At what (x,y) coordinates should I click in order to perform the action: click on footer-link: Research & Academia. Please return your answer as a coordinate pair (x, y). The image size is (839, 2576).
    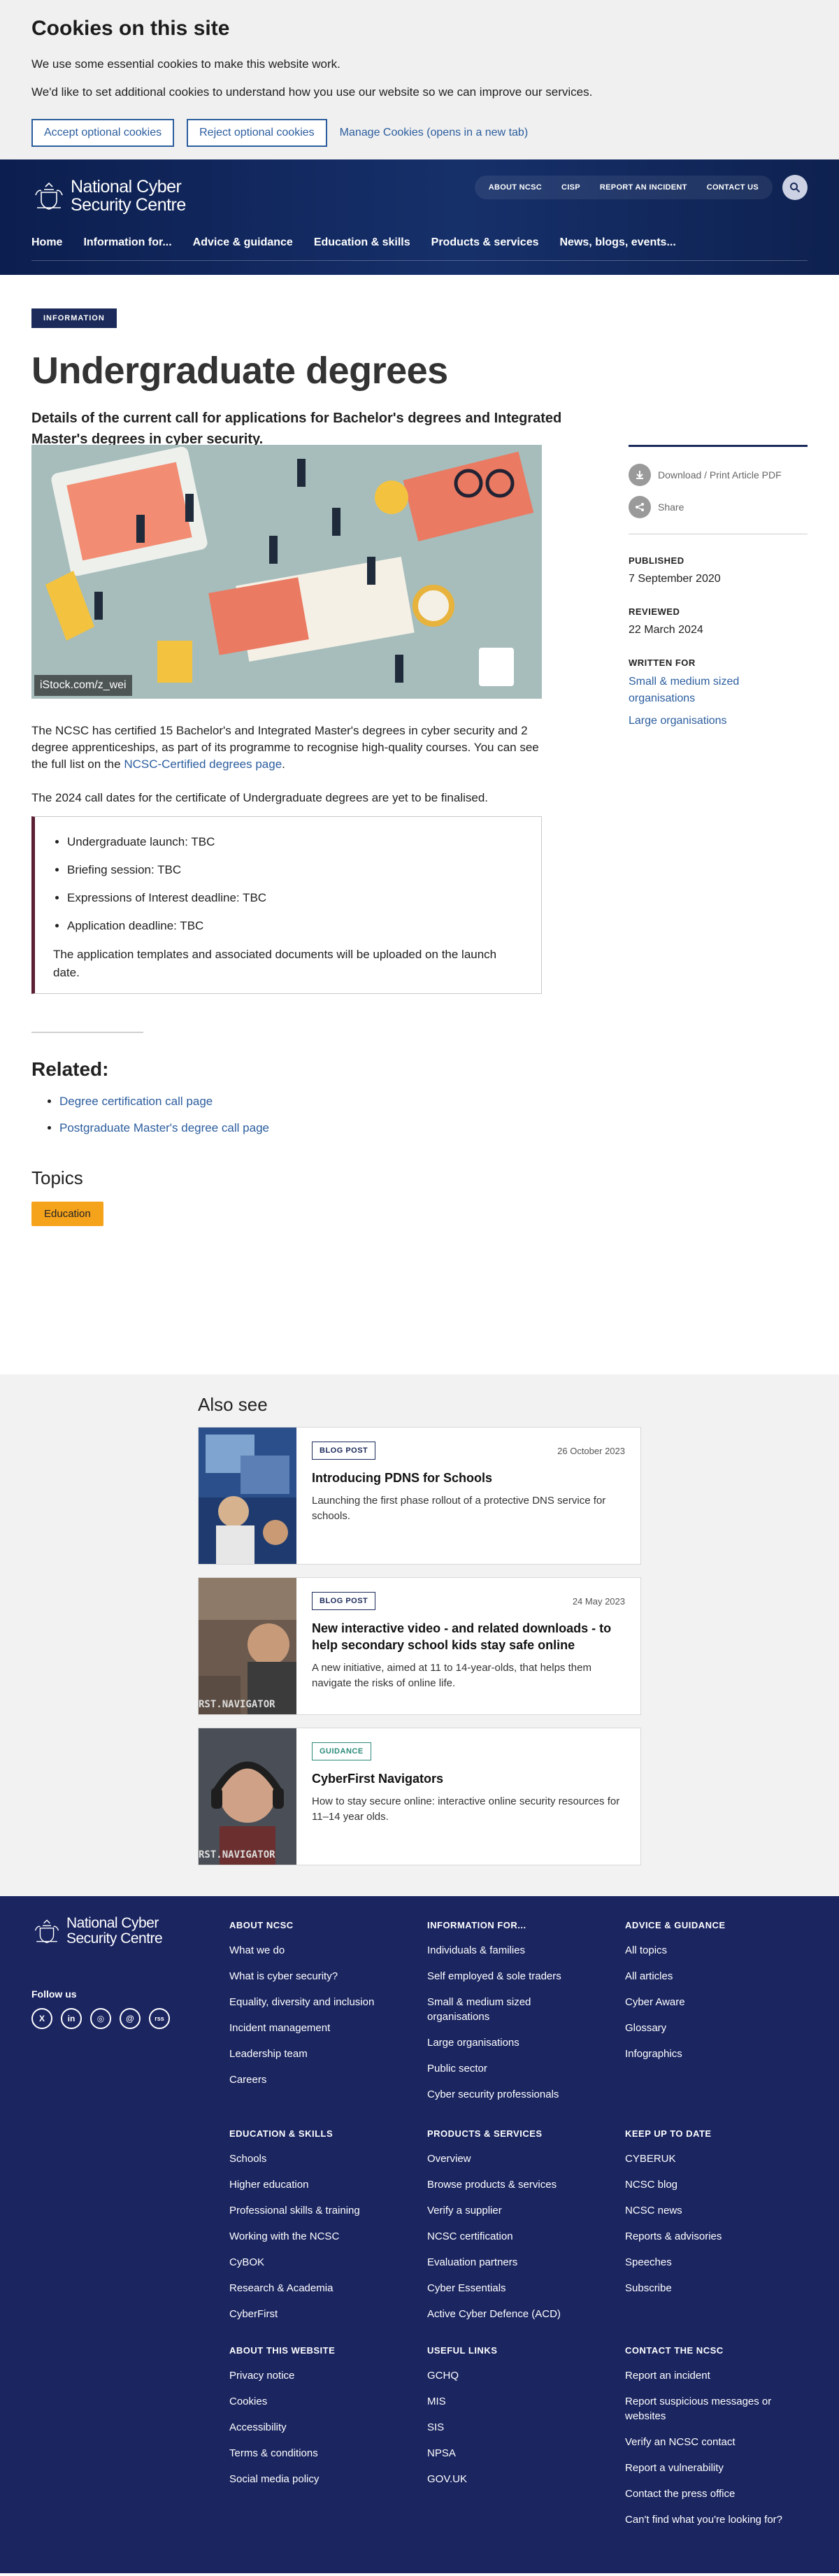
    Looking at the image, I should click on (316, 2288).